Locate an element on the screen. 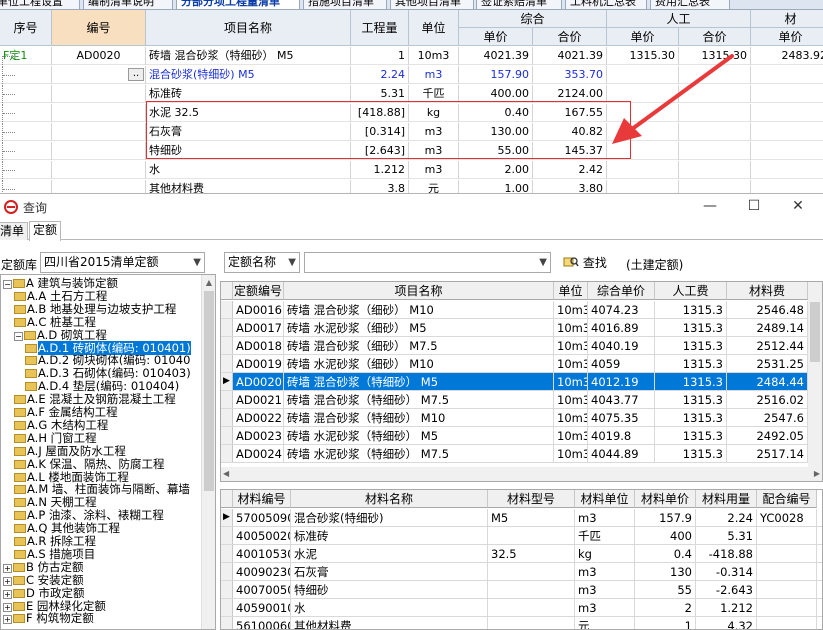 The height and width of the screenshot is (630, 823). material-header: 材料单位 is located at coordinates (605, 499).